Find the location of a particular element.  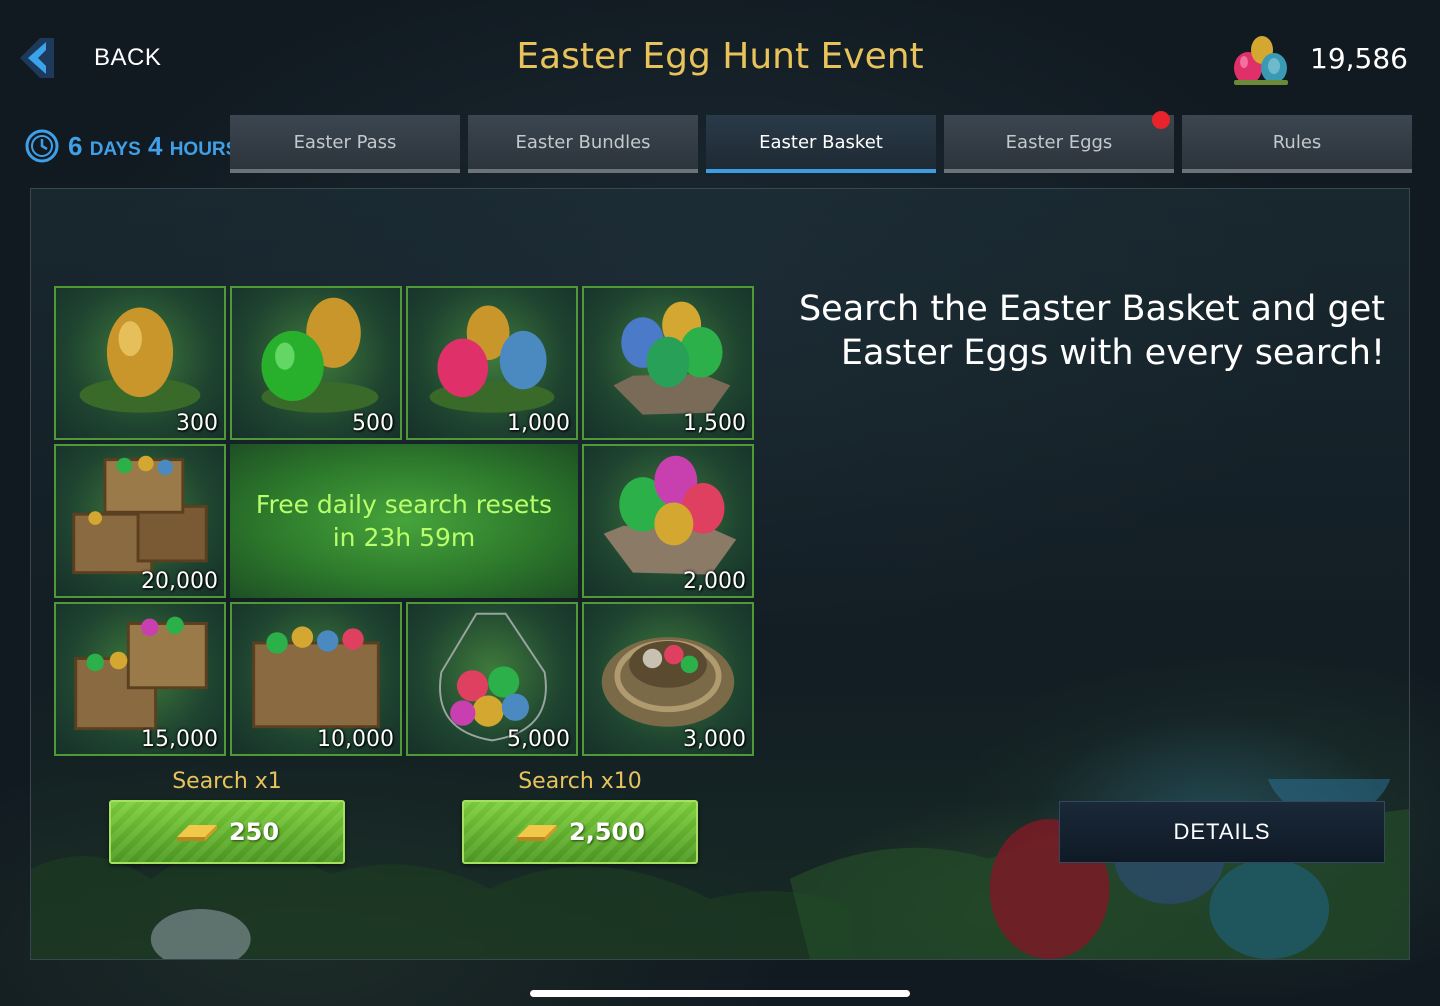

details-button: DETAILS is located at coordinates (1222, 832).